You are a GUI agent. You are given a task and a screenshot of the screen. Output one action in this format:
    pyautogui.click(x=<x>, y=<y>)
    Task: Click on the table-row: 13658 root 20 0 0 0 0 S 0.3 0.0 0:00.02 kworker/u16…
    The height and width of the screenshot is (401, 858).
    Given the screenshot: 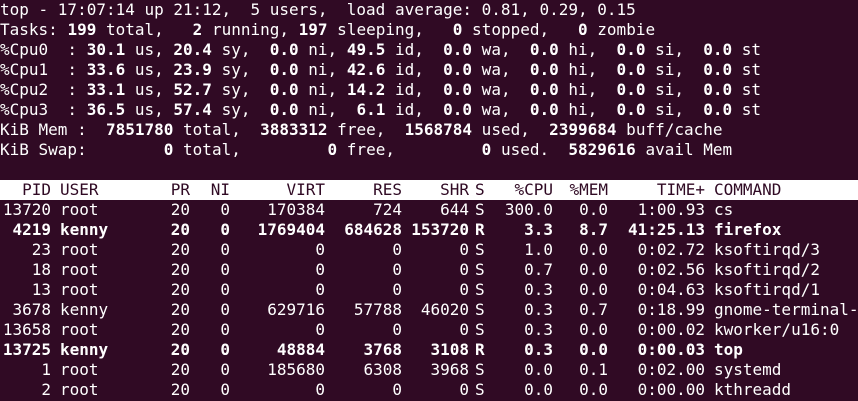 What is the action you would take?
    pyautogui.click(x=429, y=330)
    